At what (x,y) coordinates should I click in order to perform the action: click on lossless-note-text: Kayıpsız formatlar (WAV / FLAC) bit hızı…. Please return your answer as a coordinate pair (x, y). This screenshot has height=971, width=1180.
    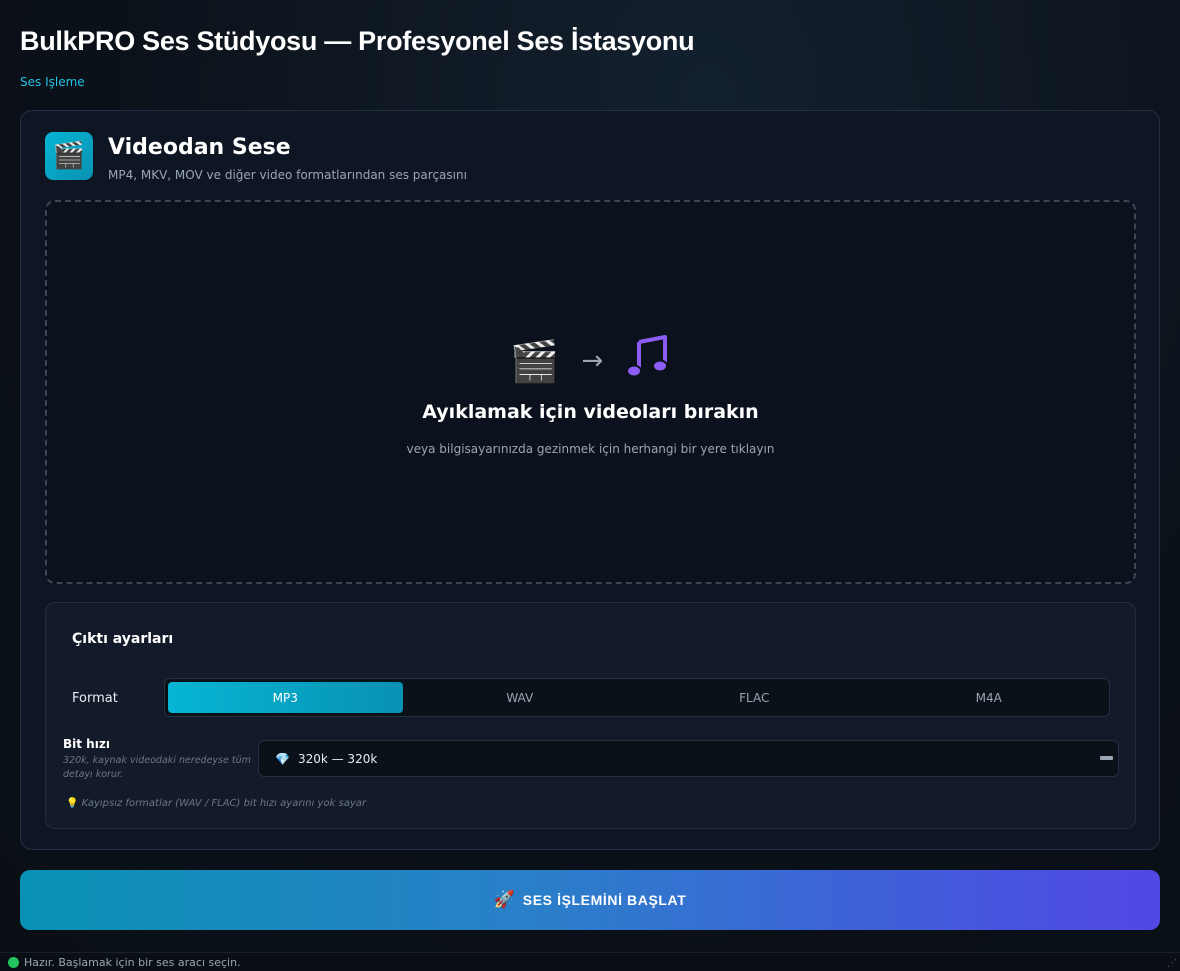
    Looking at the image, I should click on (224, 803).